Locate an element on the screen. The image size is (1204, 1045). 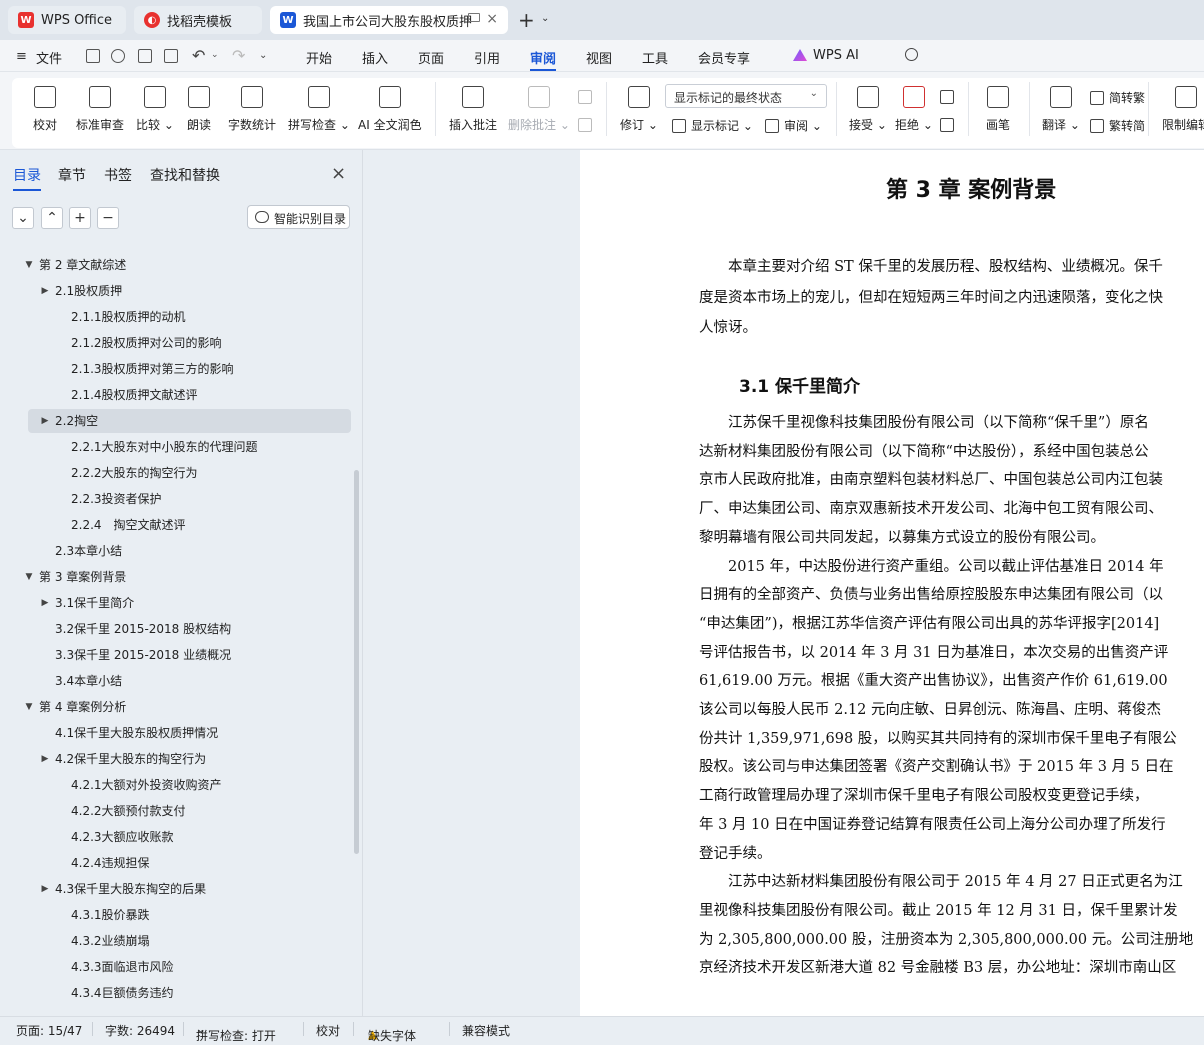
toc-item: 3.3保千里 2015-2018 业绩概况 is located at coordinates (175, 655).